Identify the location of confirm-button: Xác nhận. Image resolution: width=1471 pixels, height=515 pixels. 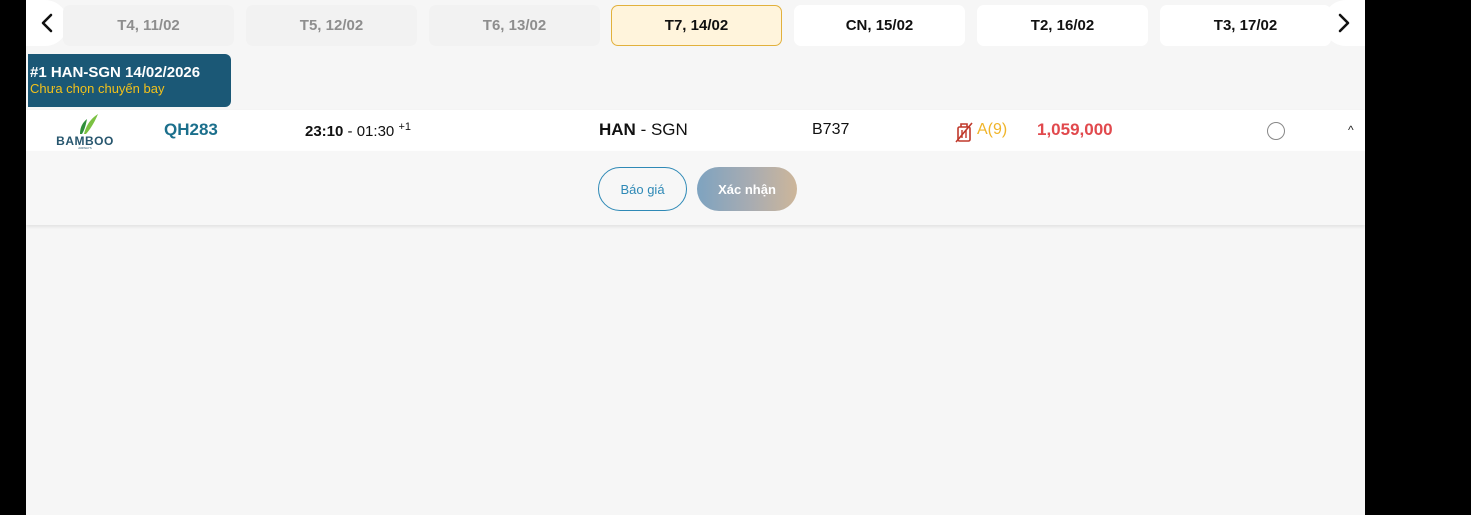
(747, 189).